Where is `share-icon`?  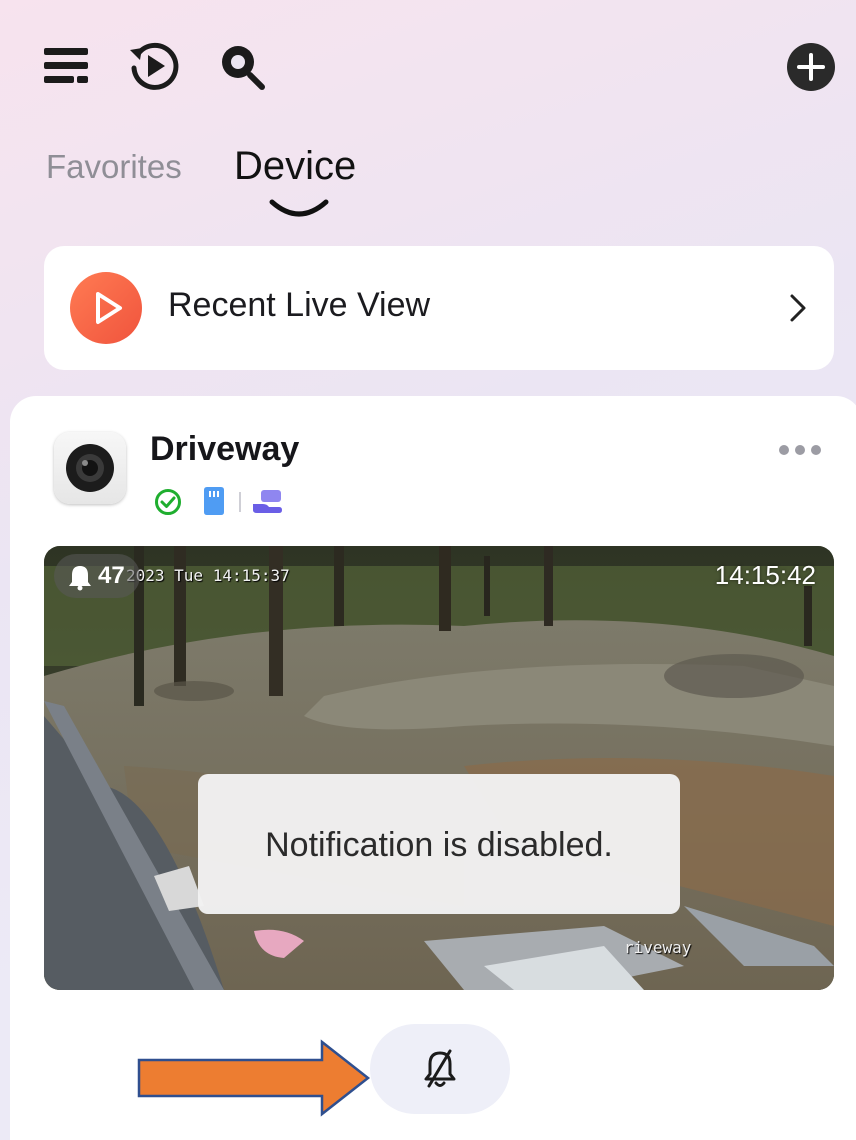
share-icon is located at coordinates (267, 501).